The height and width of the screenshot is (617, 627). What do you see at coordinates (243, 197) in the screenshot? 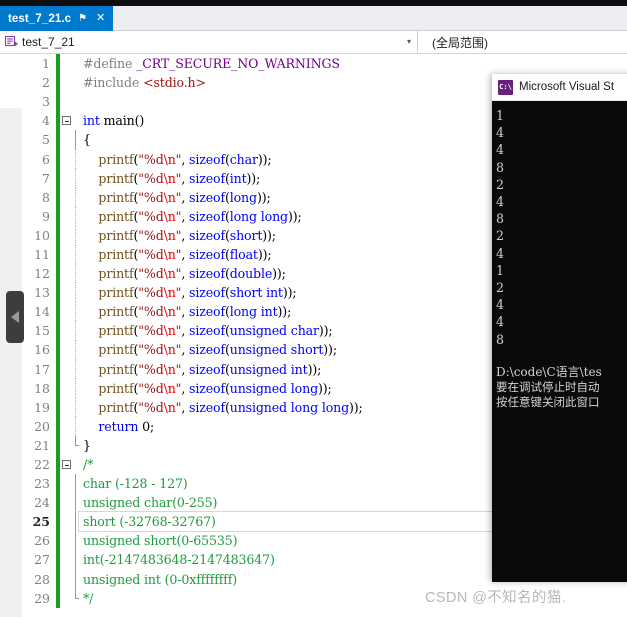
I see `code-token: long` at bounding box center [243, 197].